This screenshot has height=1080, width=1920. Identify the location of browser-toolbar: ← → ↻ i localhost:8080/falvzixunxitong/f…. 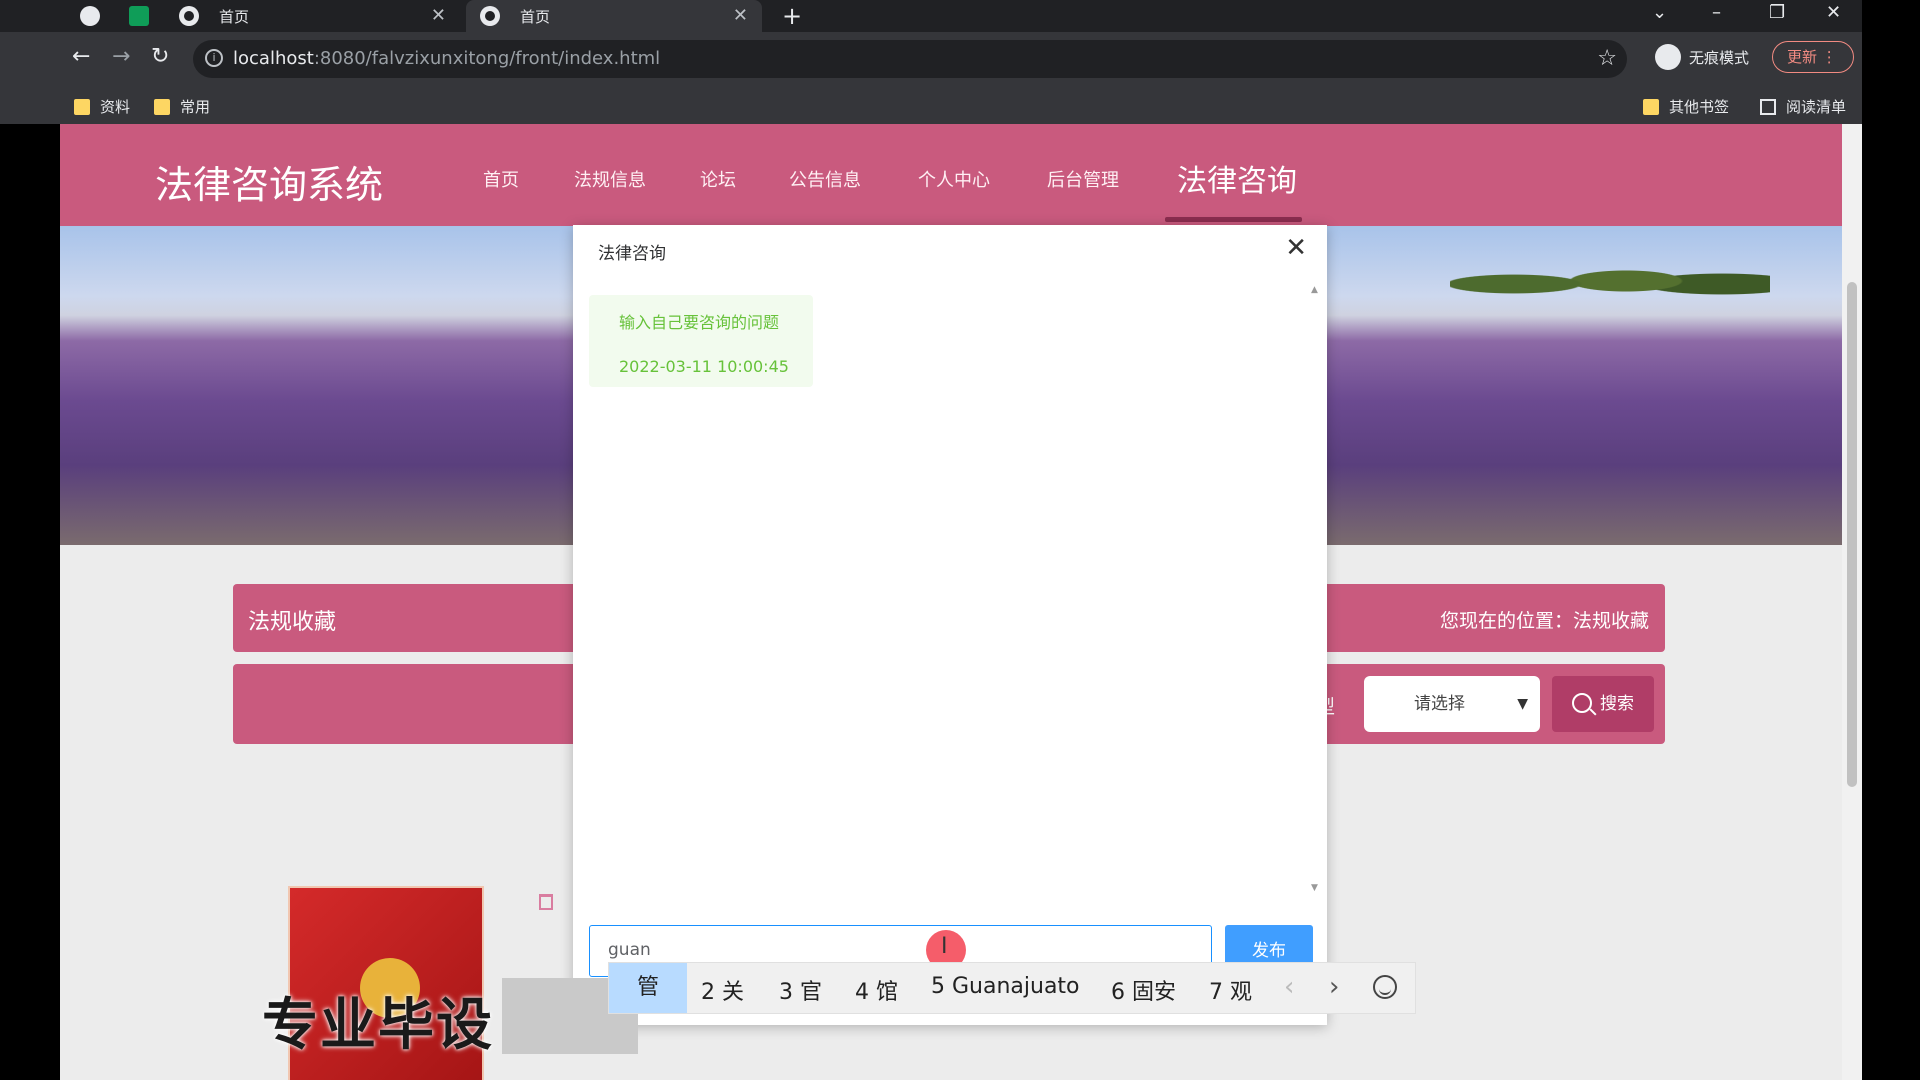
(931, 60).